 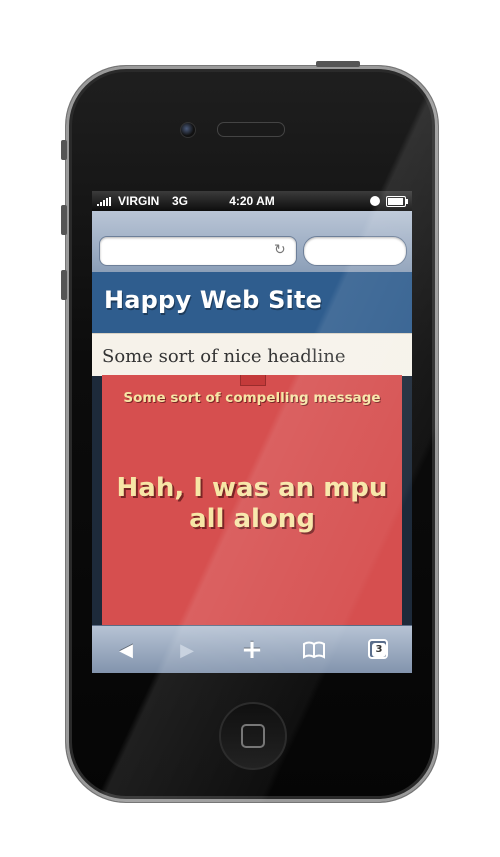 What do you see at coordinates (251, 129) in the screenshot?
I see `earpiece-speaker` at bounding box center [251, 129].